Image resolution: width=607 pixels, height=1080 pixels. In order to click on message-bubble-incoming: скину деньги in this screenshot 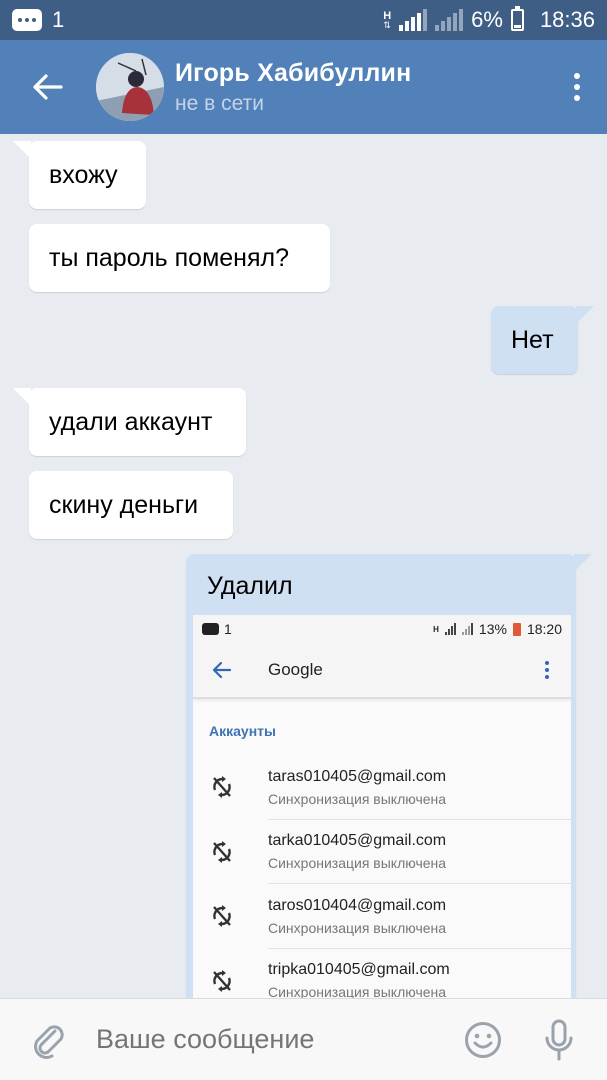, I will do `click(131, 505)`.